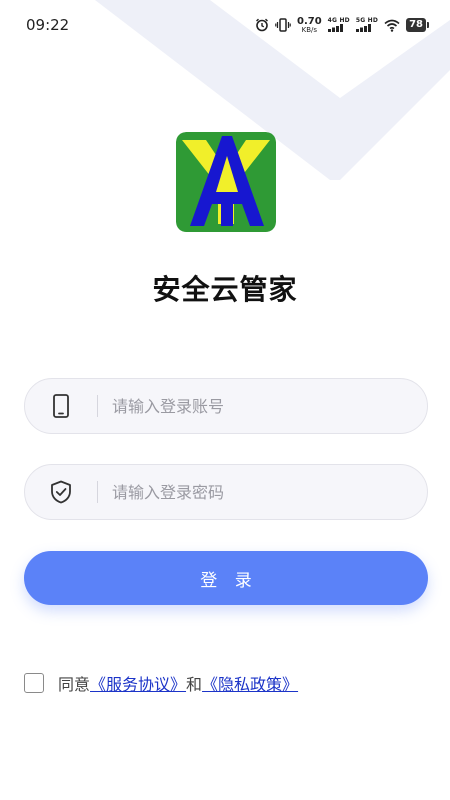 The height and width of the screenshot is (800, 450). What do you see at coordinates (74, 684) in the screenshot?
I see `agreement-prefix: 同意` at bounding box center [74, 684].